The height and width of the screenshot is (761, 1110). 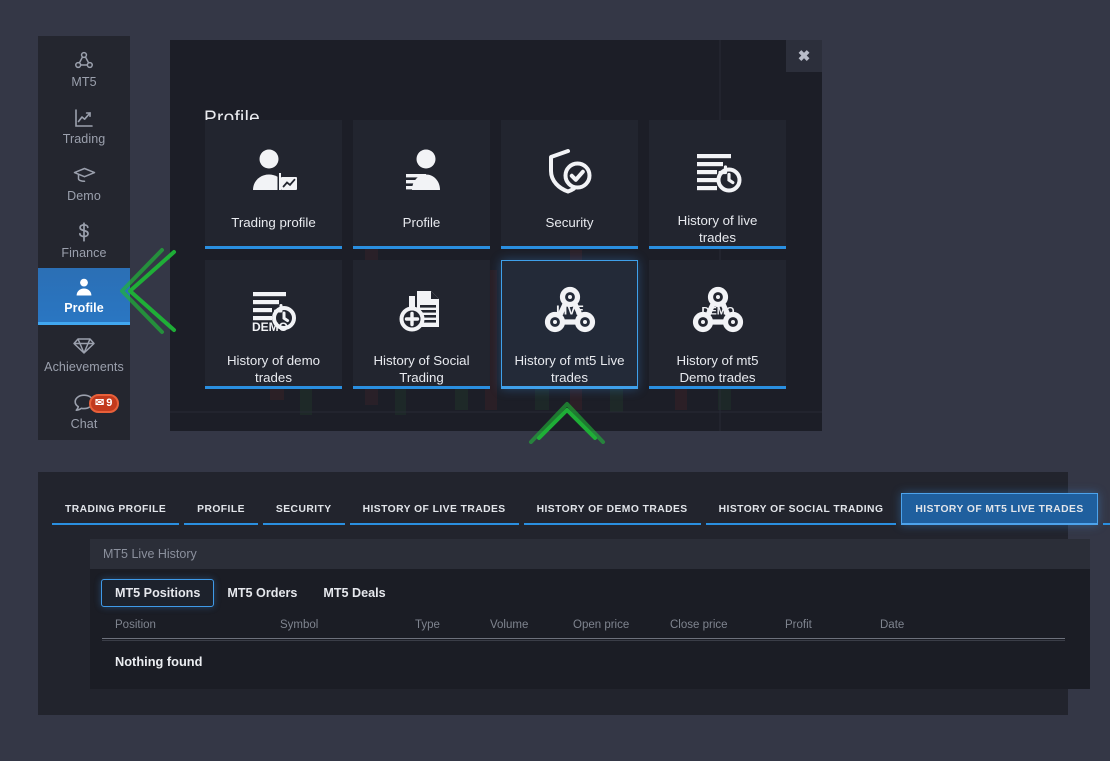 I want to click on tab-label: SECURITY, so click(x=303, y=509).